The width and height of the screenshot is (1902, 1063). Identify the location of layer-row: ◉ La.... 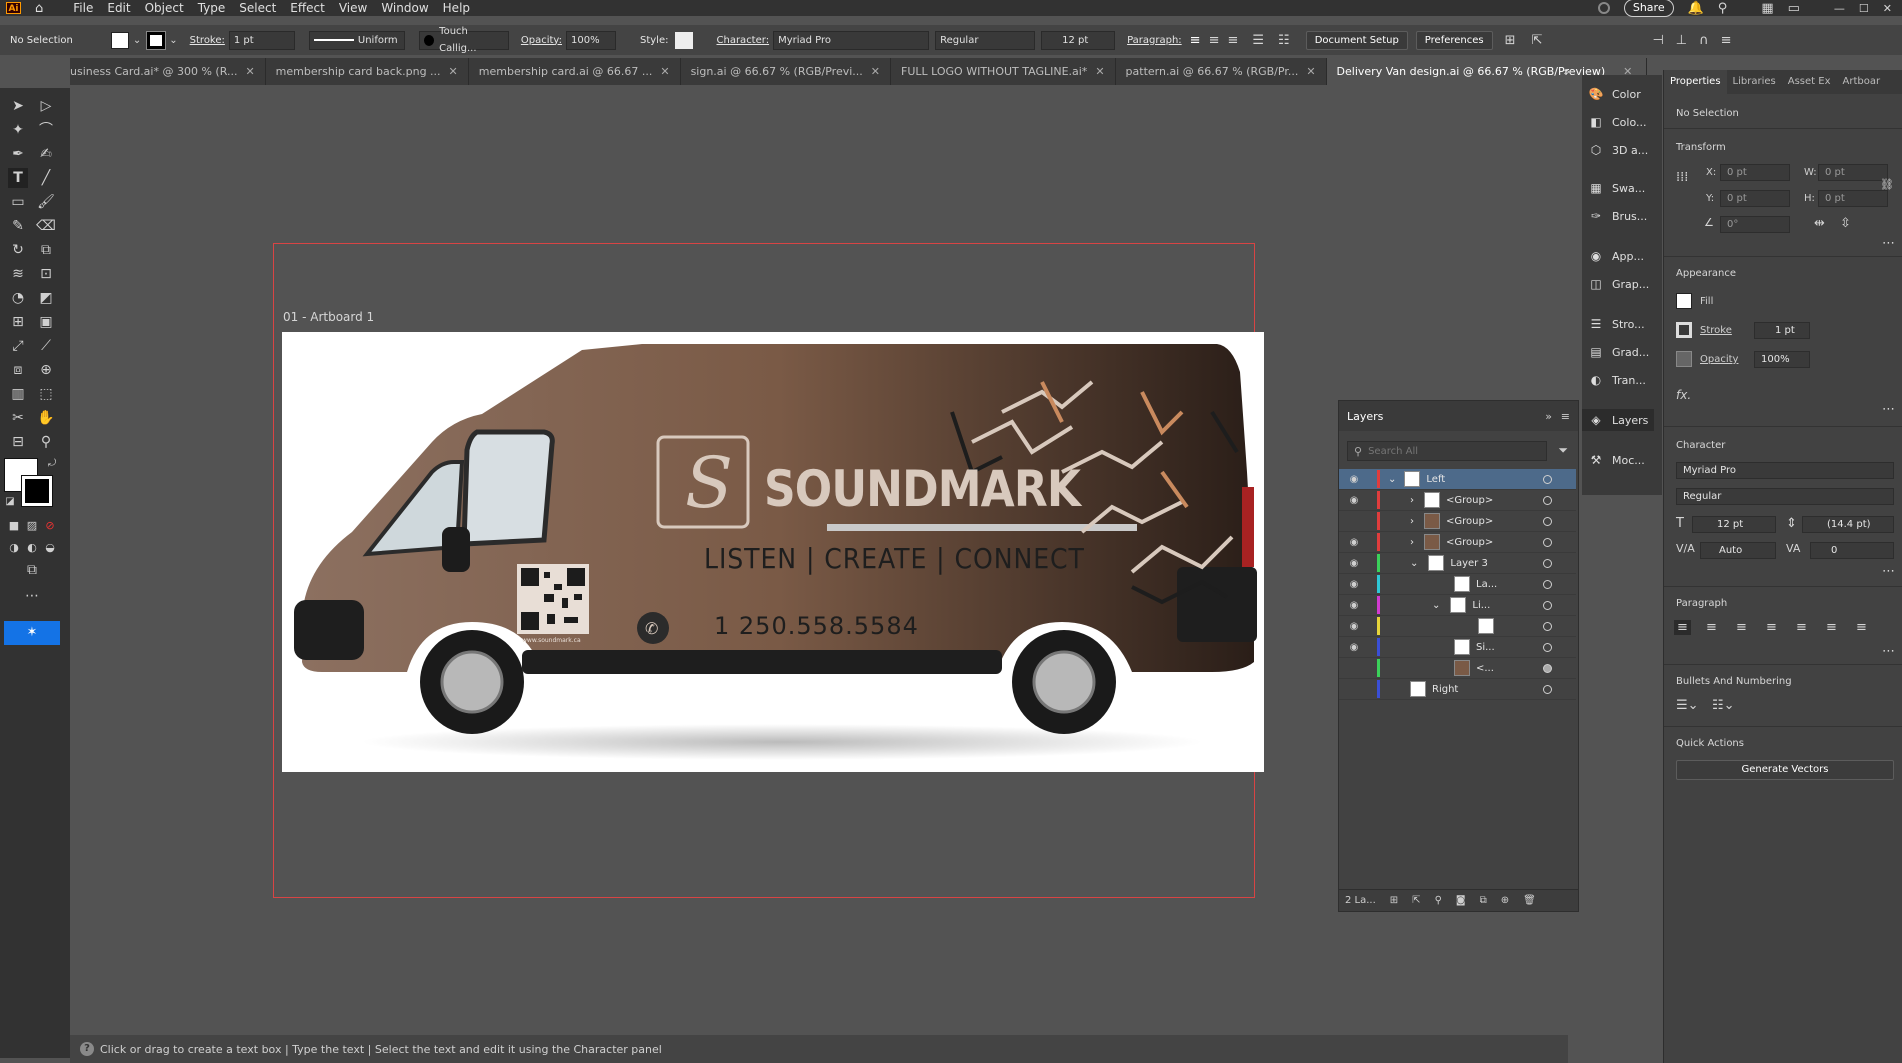
(1457, 584).